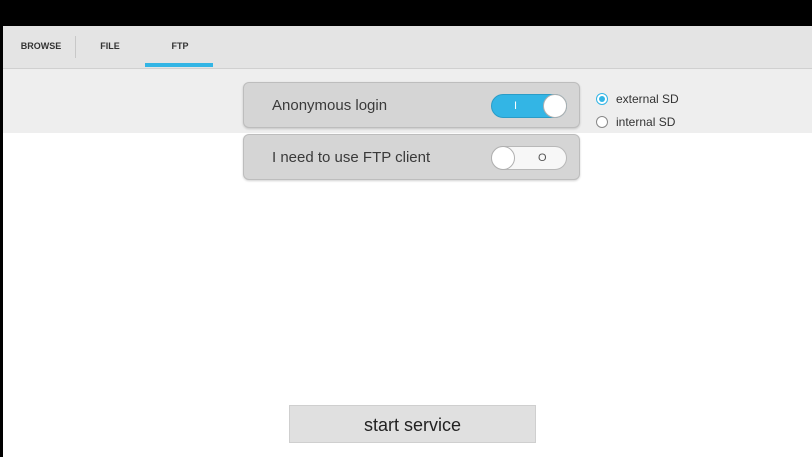 This screenshot has height=457, width=812. What do you see at coordinates (516, 106) in the screenshot?
I see `toggle-on-text: I` at bounding box center [516, 106].